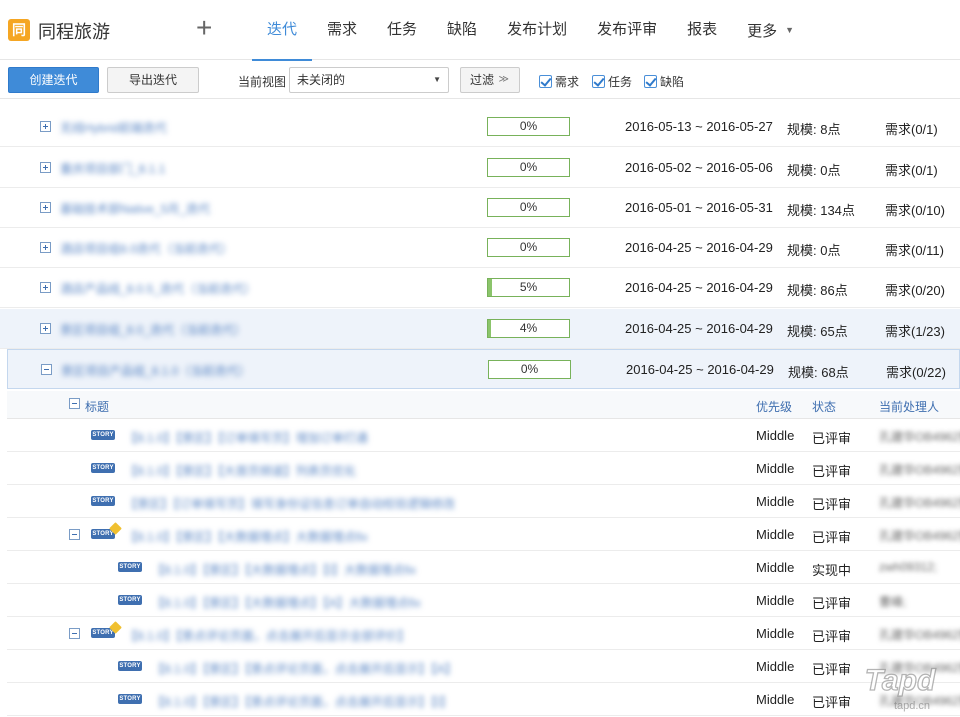  What do you see at coordinates (158, 288) in the screenshot?
I see `iteration-name: 酒店产品线_8.0.5_迭代（当前迭代）` at bounding box center [158, 288].